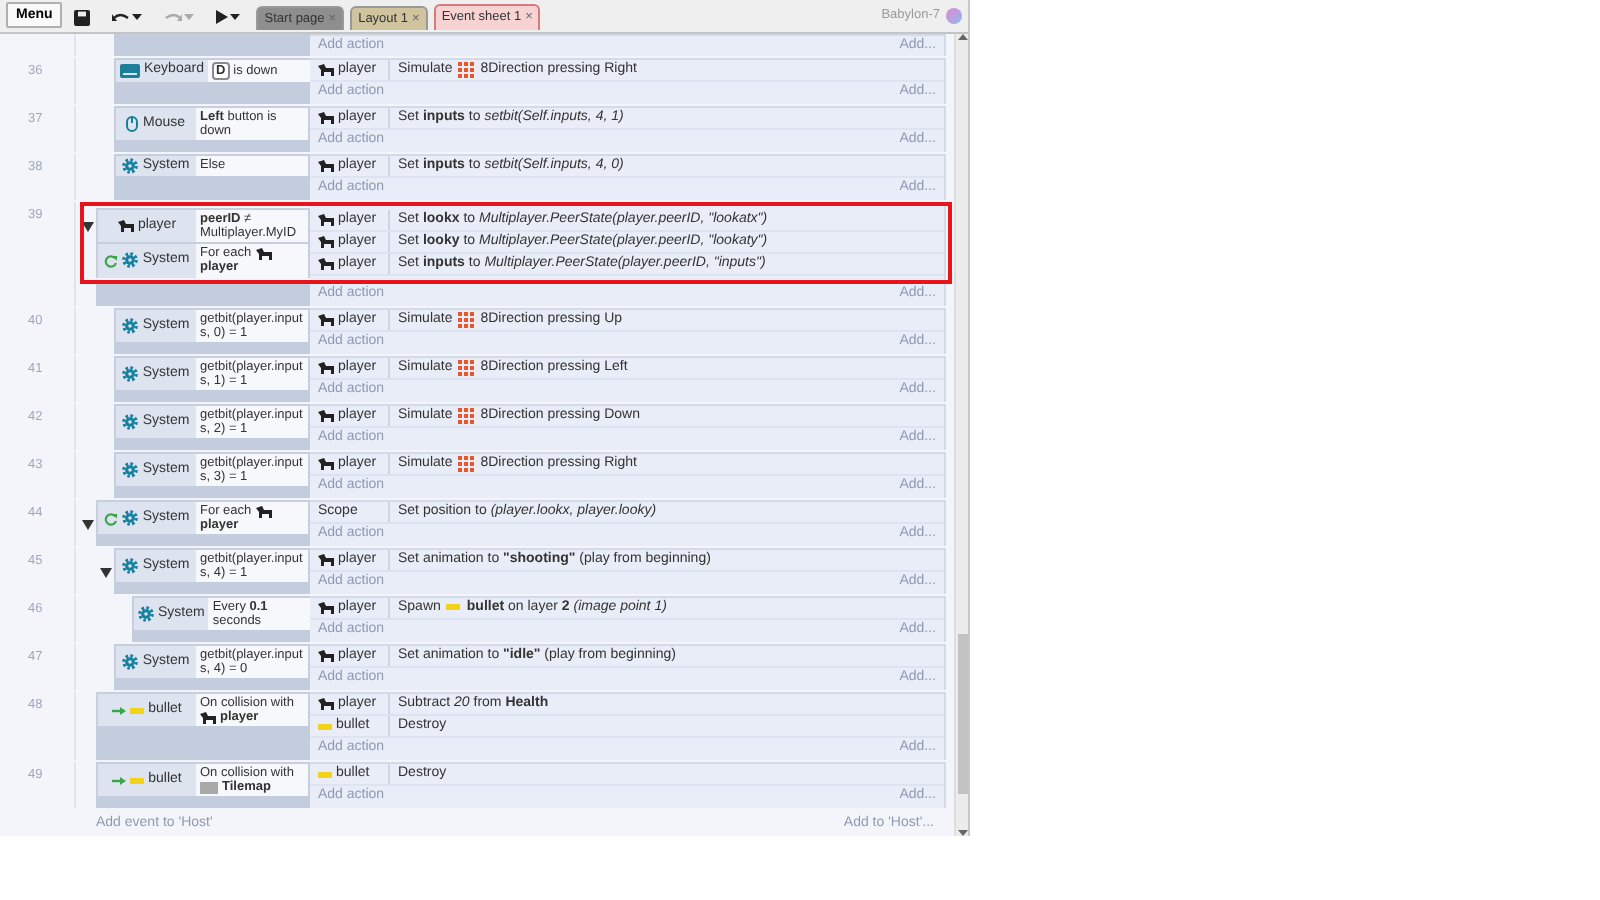  What do you see at coordinates (173, 17) in the screenshot?
I see `redo-icon` at bounding box center [173, 17].